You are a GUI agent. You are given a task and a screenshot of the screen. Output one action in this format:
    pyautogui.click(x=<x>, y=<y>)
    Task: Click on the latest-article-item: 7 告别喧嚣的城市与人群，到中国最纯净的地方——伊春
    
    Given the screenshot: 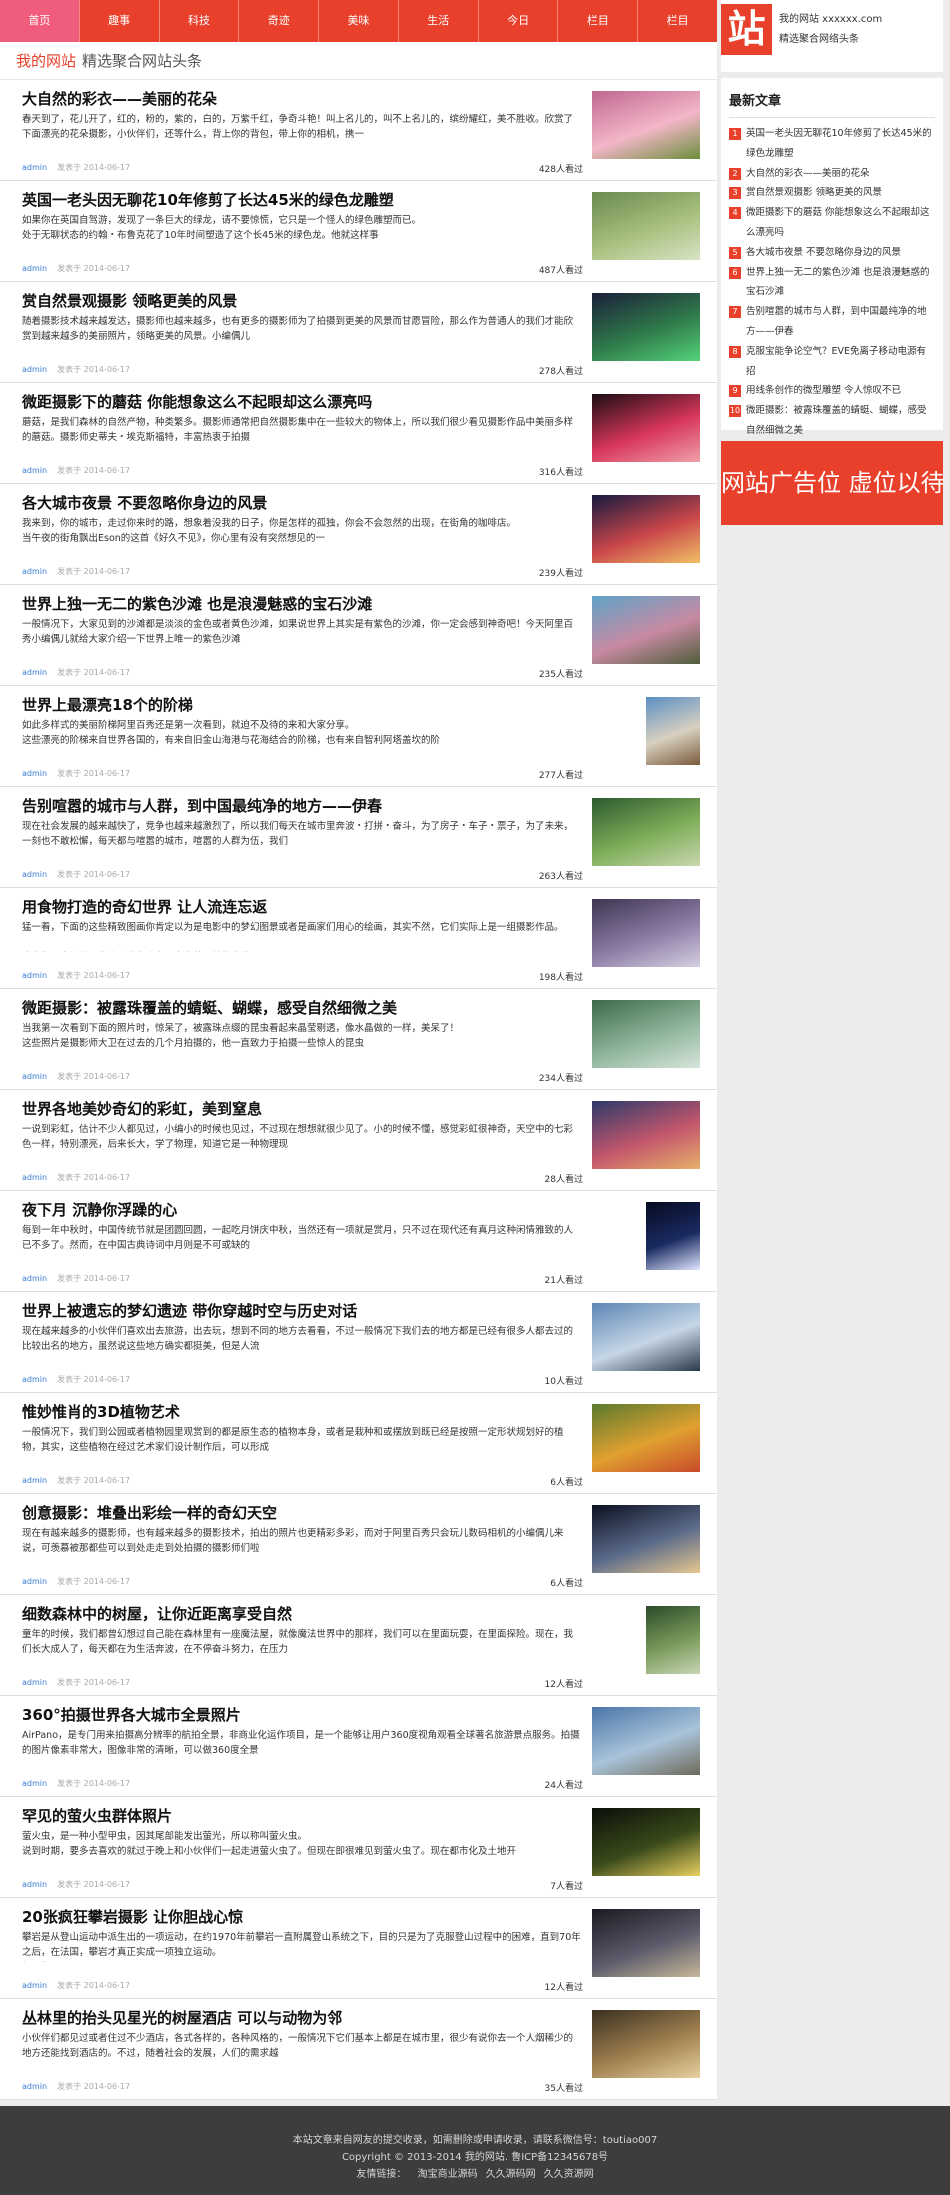 What is the action you would take?
    pyautogui.click(x=832, y=322)
    